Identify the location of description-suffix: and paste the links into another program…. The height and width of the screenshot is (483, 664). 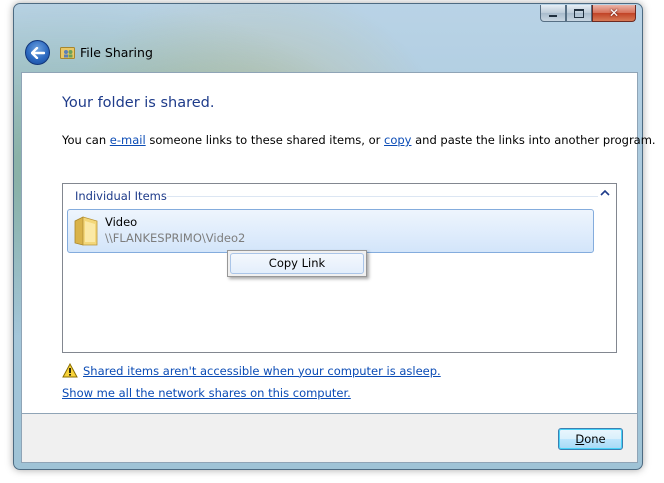
(533, 140).